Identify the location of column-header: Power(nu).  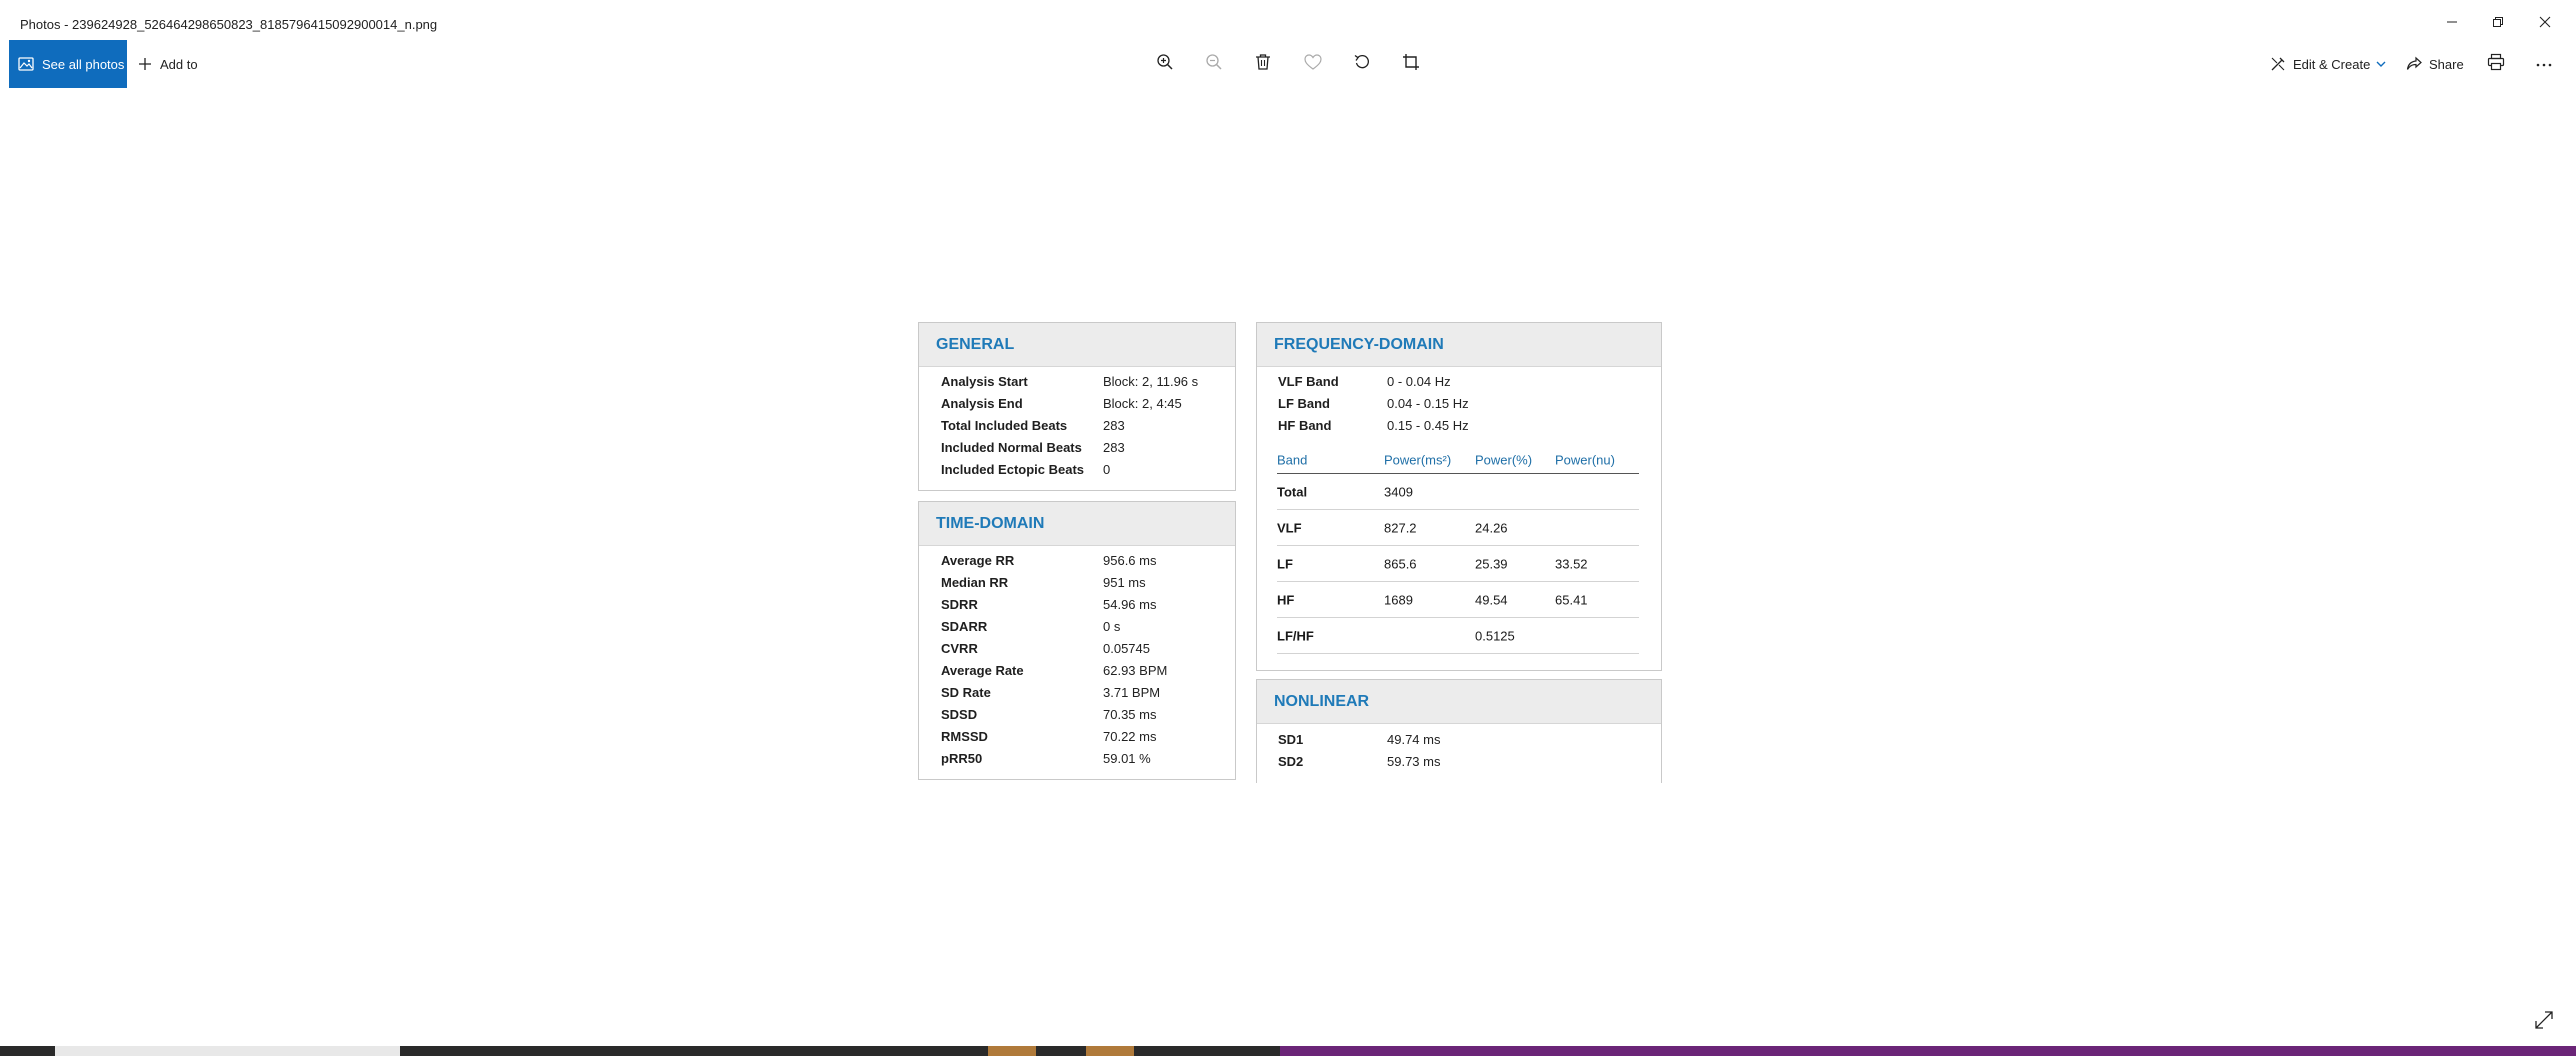
(1585, 460).